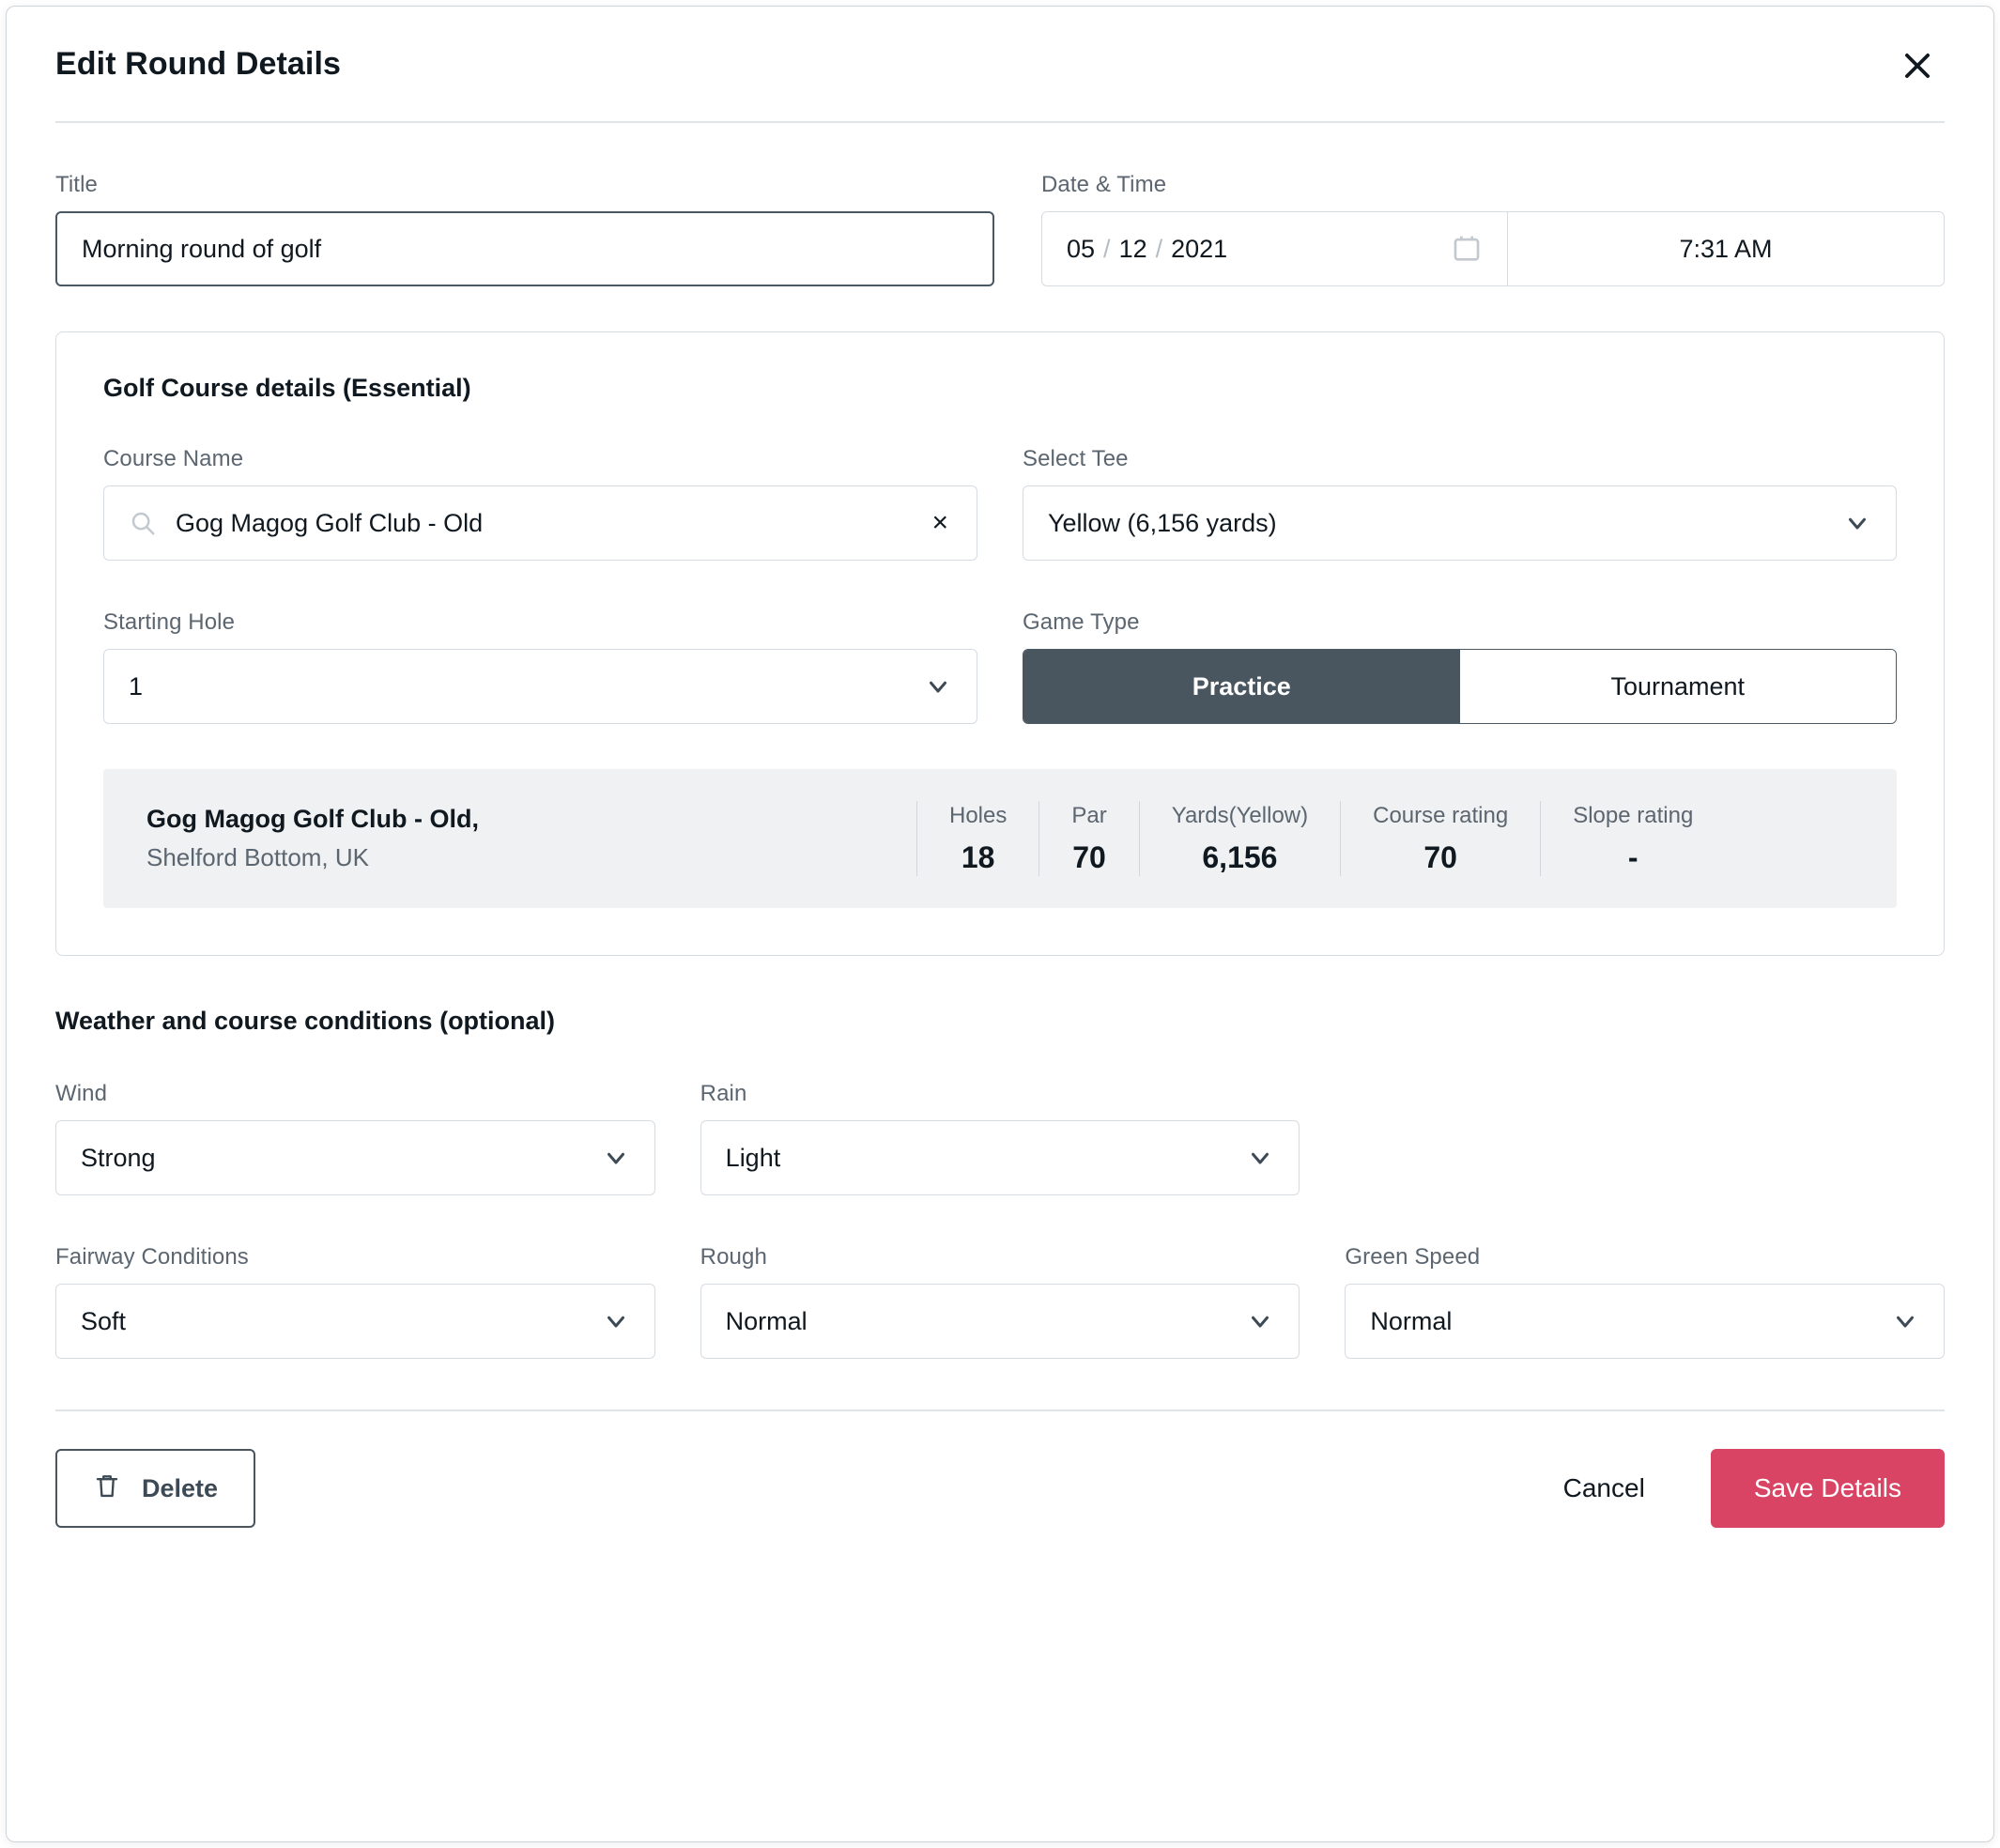  Describe the element at coordinates (143, 523) in the screenshot. I see `search-icon` at that location.